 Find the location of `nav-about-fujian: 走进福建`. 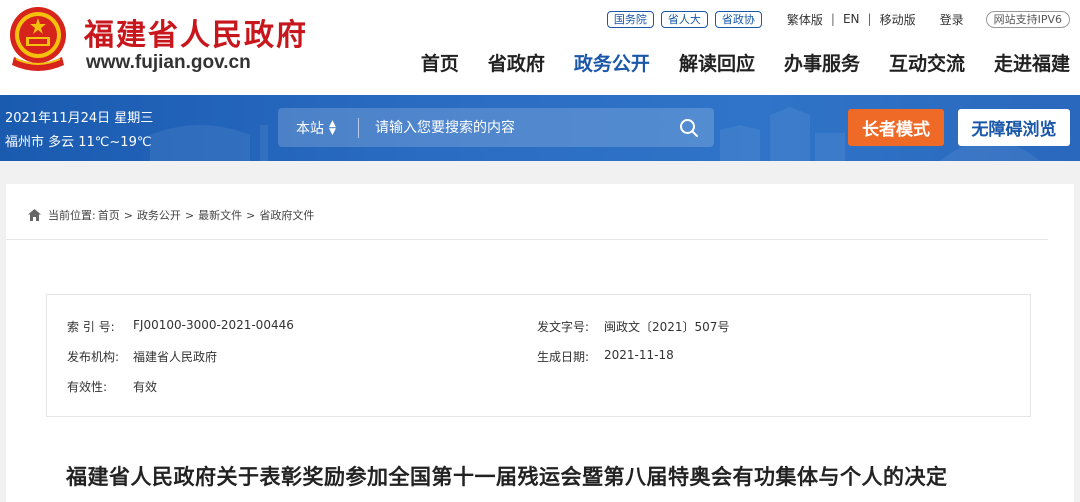

nav-about-fujian: 走进福建 is located at coordinates (1032, 64).